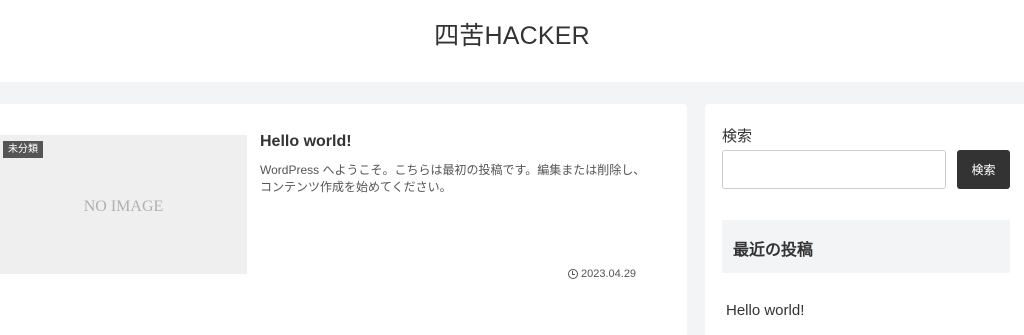  Describe the element at coordinates (834, 169) in the screenshot. I see `search-input` at that location.